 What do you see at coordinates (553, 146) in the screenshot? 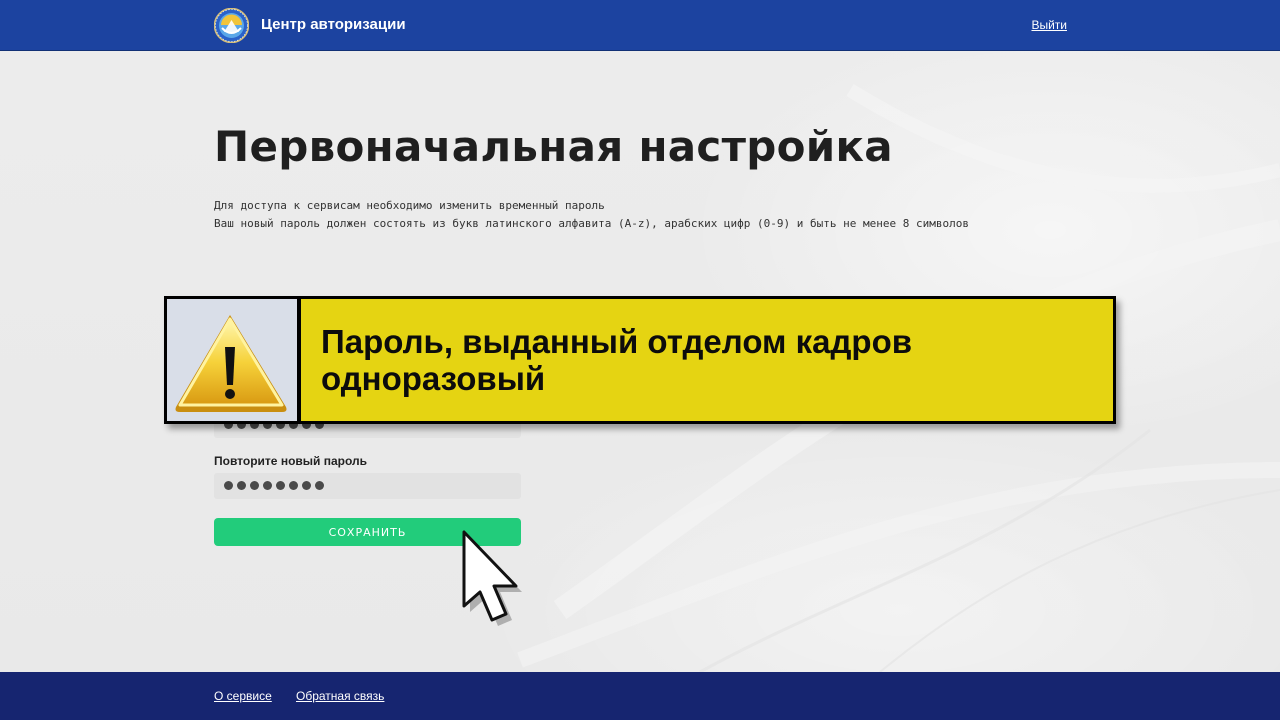
I see `page-title: Первоначальная настройка` at bounding box center [553, 146].